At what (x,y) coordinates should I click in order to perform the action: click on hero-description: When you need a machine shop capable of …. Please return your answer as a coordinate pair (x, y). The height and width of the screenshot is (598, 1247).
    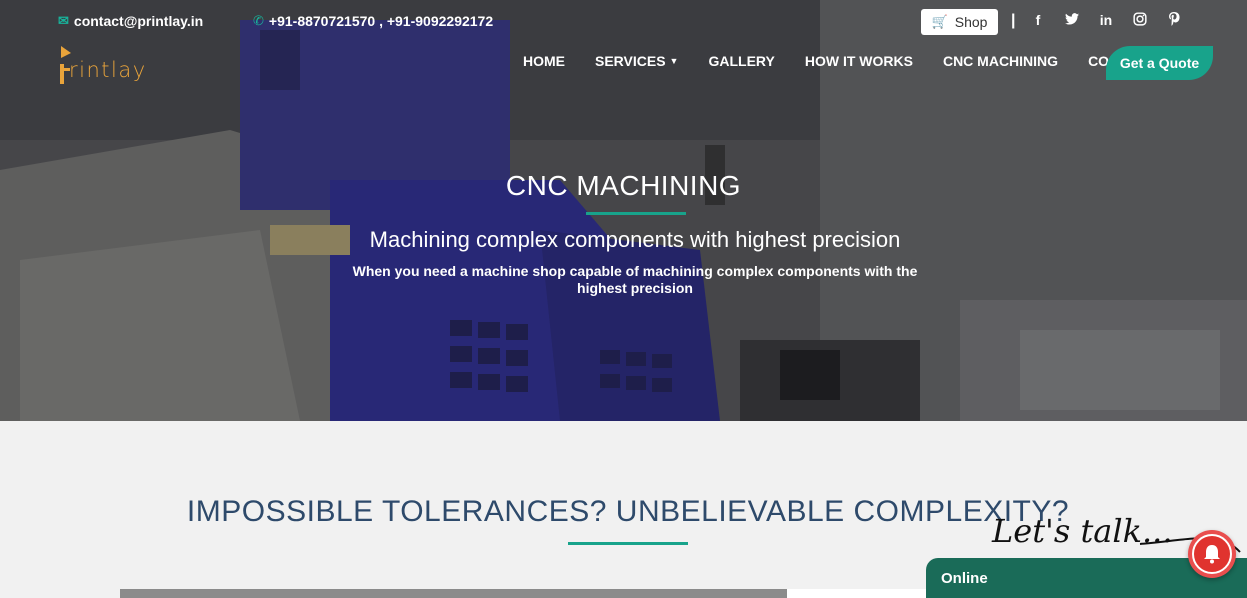
    Looking at the image, I should click on (635, 279).